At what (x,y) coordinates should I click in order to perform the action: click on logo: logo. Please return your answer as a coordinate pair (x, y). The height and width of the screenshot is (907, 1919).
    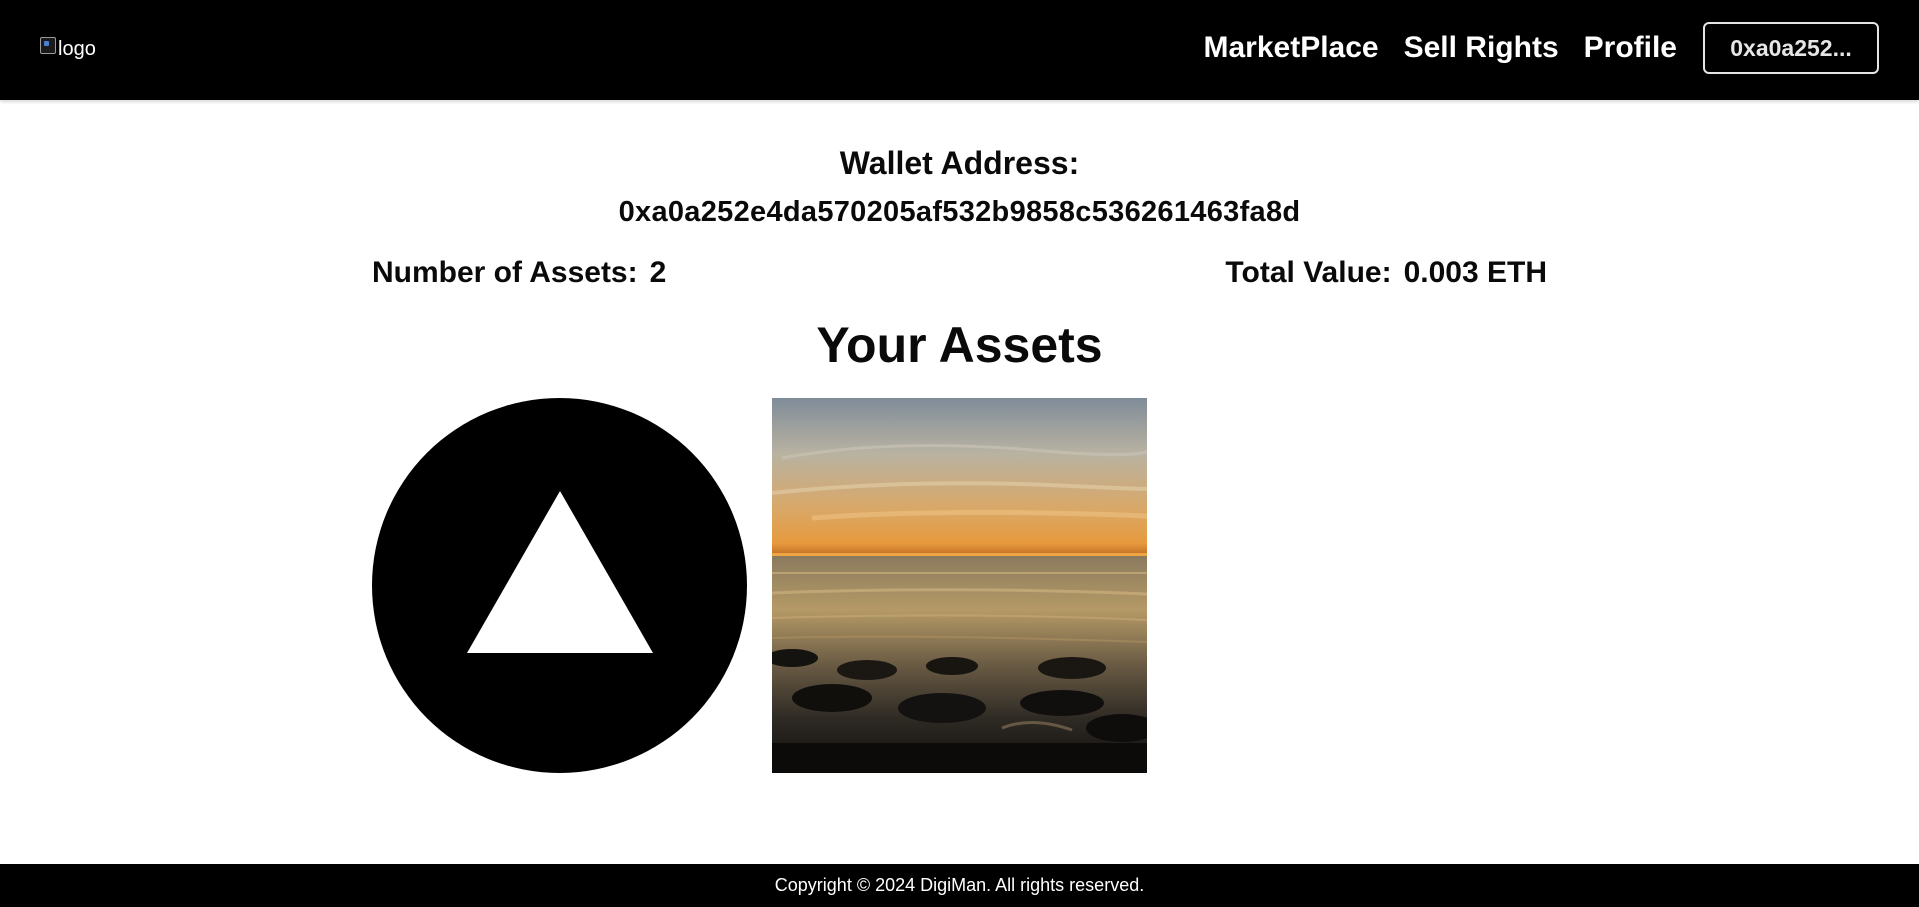
    Looking at the image, I should click on (68, 49).